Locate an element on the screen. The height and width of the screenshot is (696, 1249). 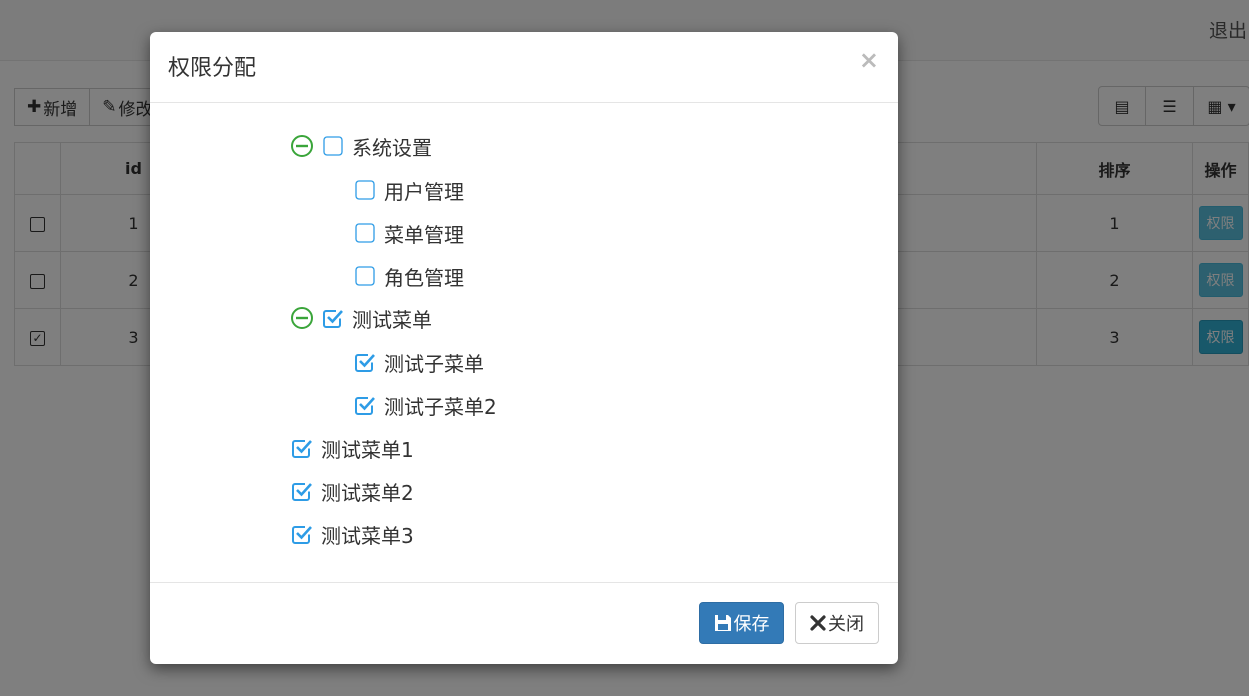
tree-node-user-management: 用户管理 is located at coordinates (409, 190).